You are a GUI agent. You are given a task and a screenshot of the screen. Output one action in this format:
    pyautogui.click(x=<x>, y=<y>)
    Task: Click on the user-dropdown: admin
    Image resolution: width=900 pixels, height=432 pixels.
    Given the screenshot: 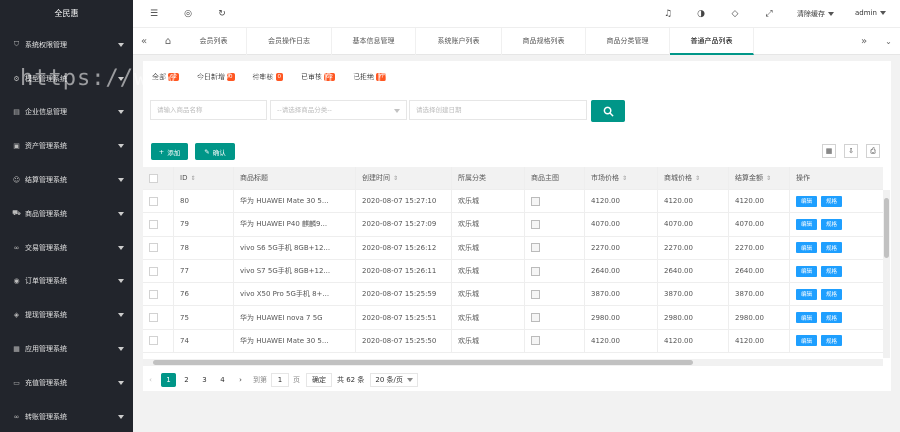 What is the action you would take?
    pyautogui.click(x=870, y=13)
    